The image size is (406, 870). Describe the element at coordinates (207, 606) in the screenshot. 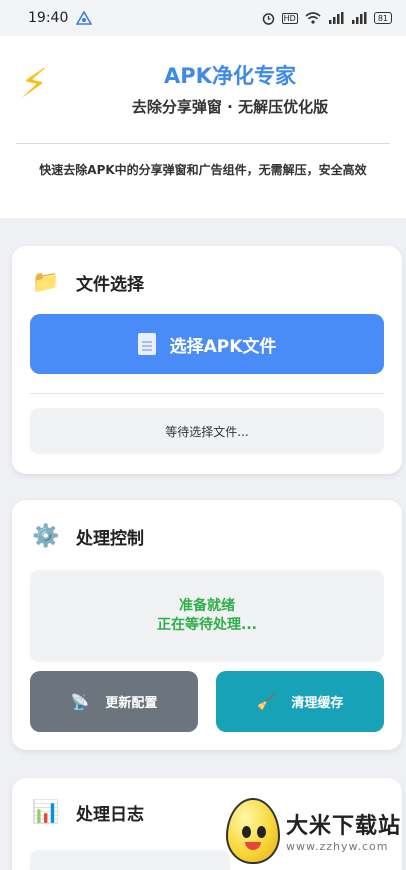

I see `status-ready: 准备就绪` at that location.